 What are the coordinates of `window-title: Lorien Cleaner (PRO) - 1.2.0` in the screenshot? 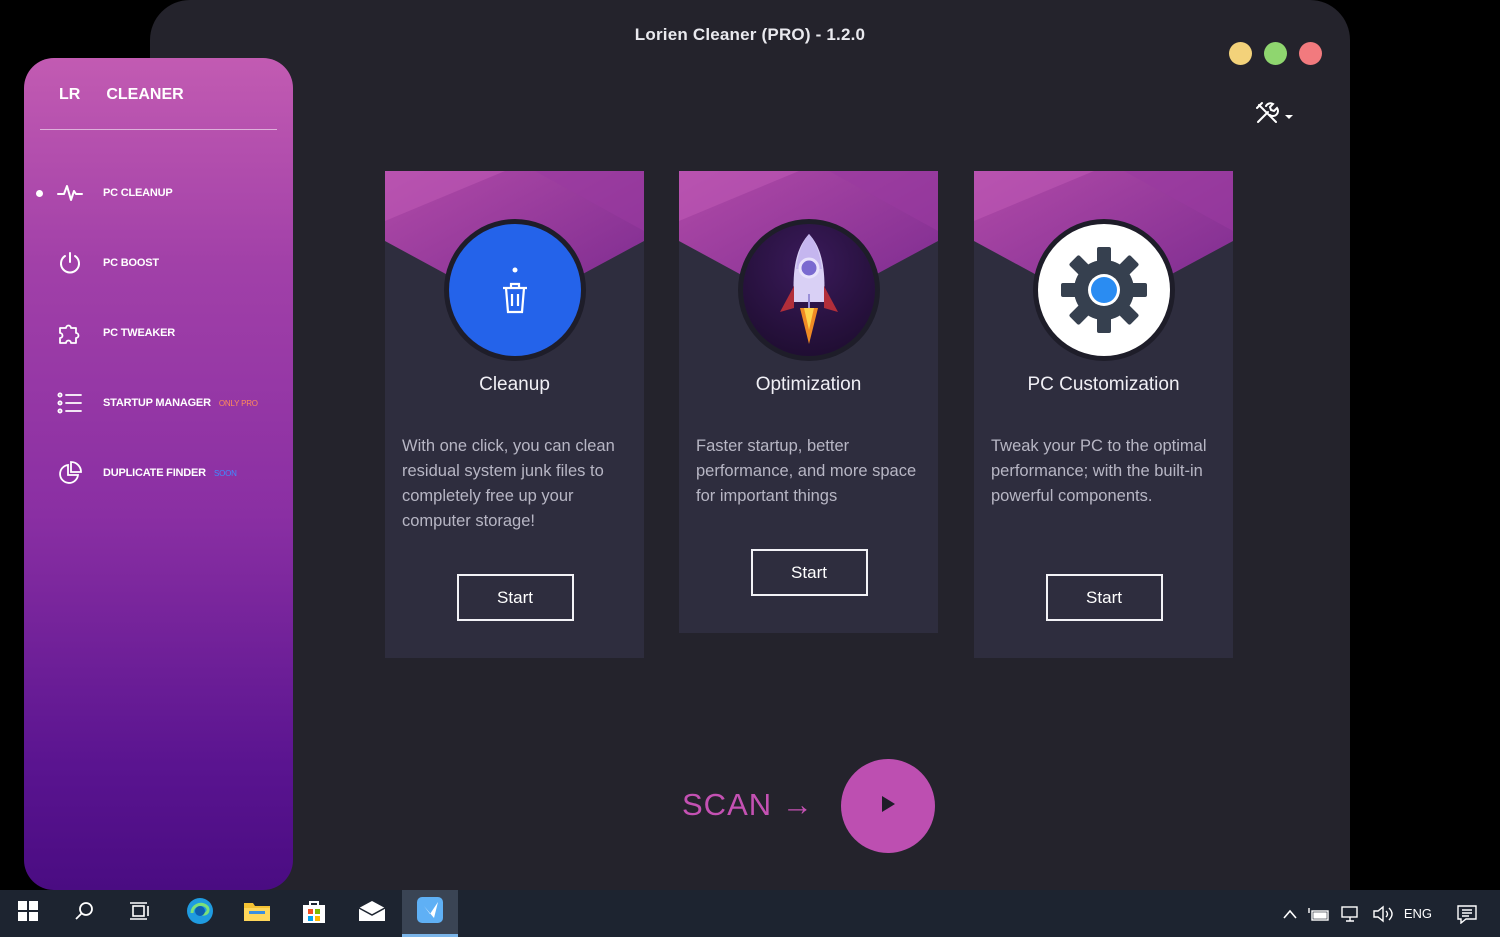 It's located at (750, 34).